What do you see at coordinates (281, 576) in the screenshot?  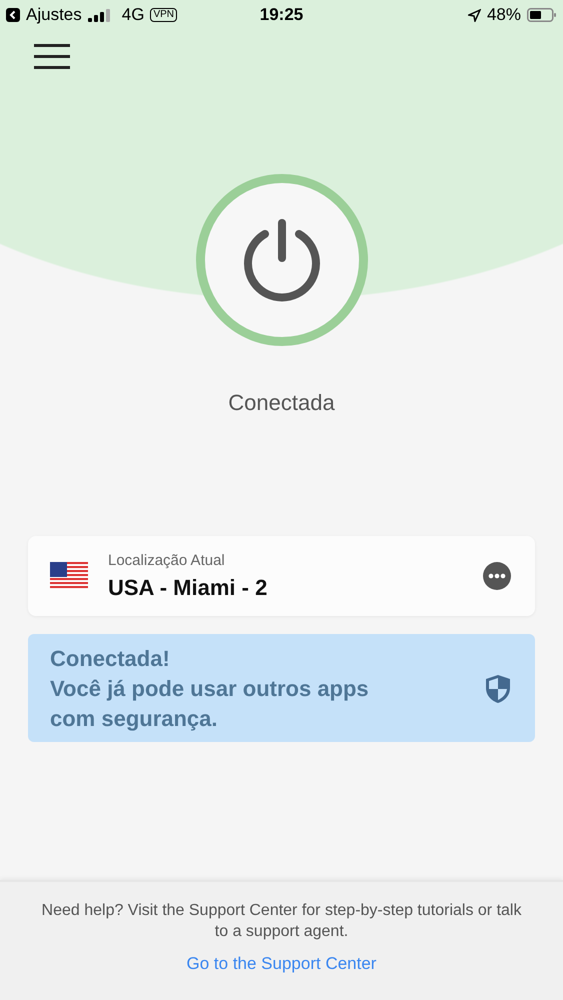 I see `location-card: Localização Atual USA - Miami - 2` at bounding box center [281, 576].